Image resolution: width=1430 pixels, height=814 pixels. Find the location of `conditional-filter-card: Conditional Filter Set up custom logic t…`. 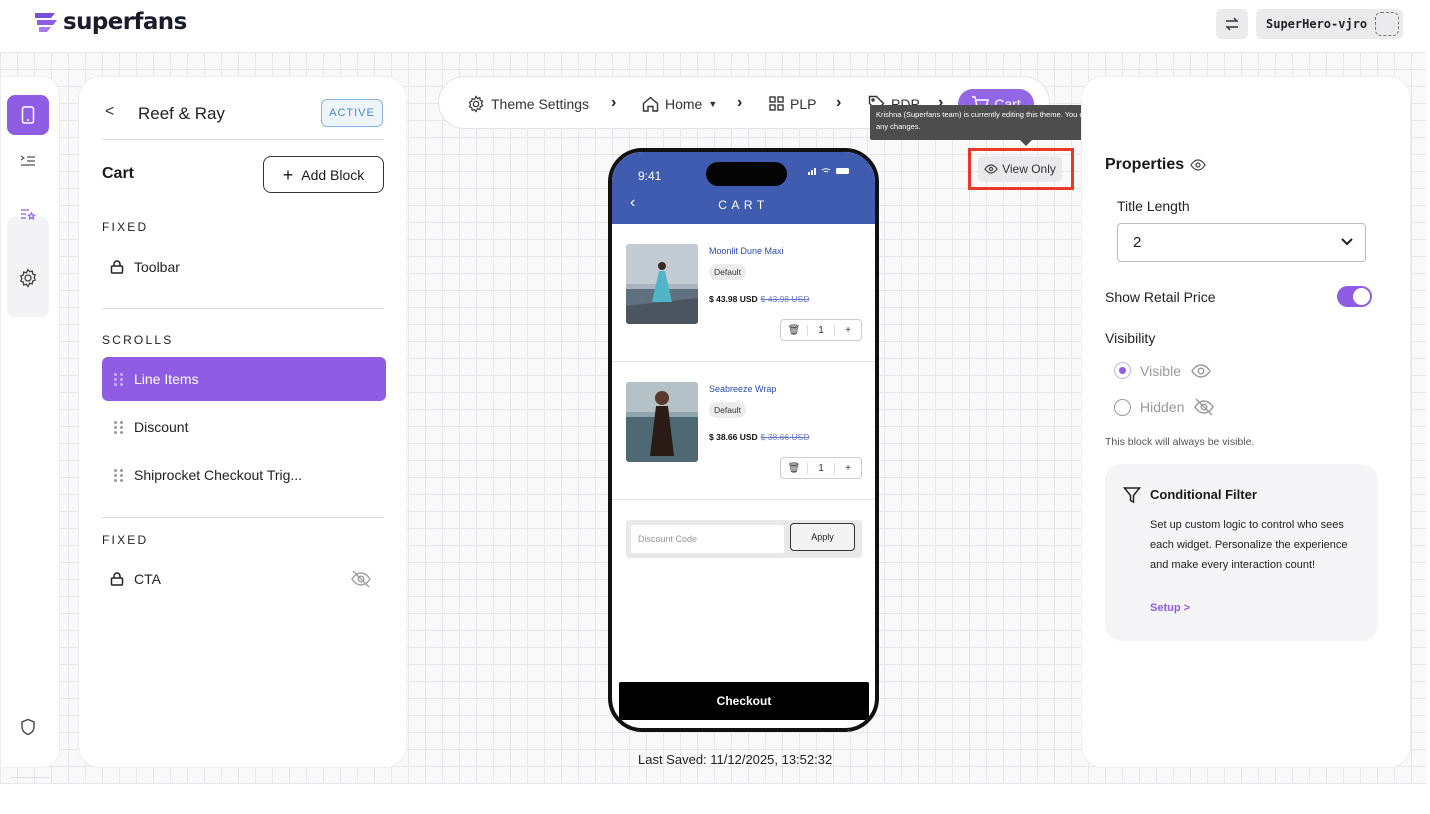

conditional-filter-card: Conditional Filter Set up custom logic t… is located at coordinates (1241, 552).